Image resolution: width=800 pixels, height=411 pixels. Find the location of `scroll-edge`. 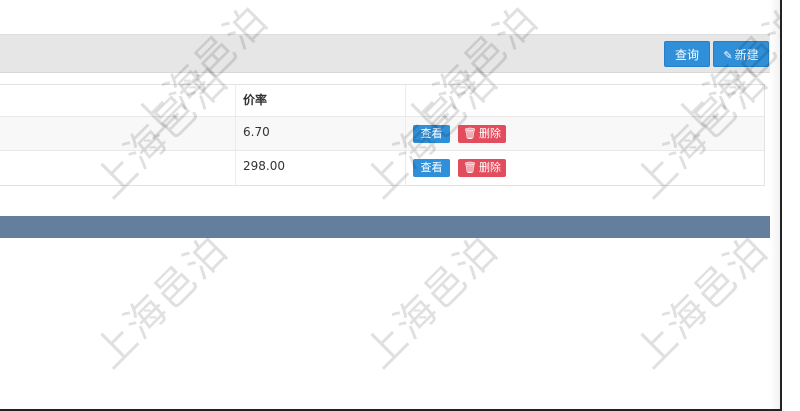

scroll-edge is located at coordinates (775, 204).